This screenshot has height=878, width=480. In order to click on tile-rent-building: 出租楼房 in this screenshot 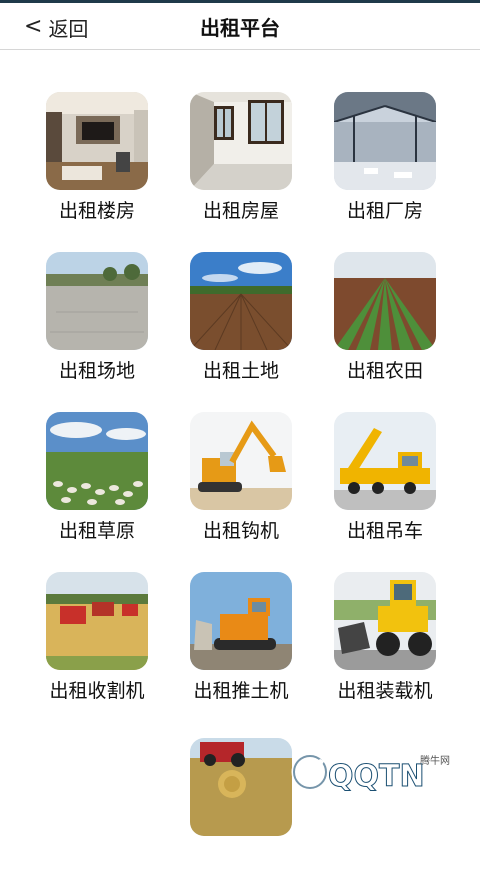, I will do `click(97, 162)`.